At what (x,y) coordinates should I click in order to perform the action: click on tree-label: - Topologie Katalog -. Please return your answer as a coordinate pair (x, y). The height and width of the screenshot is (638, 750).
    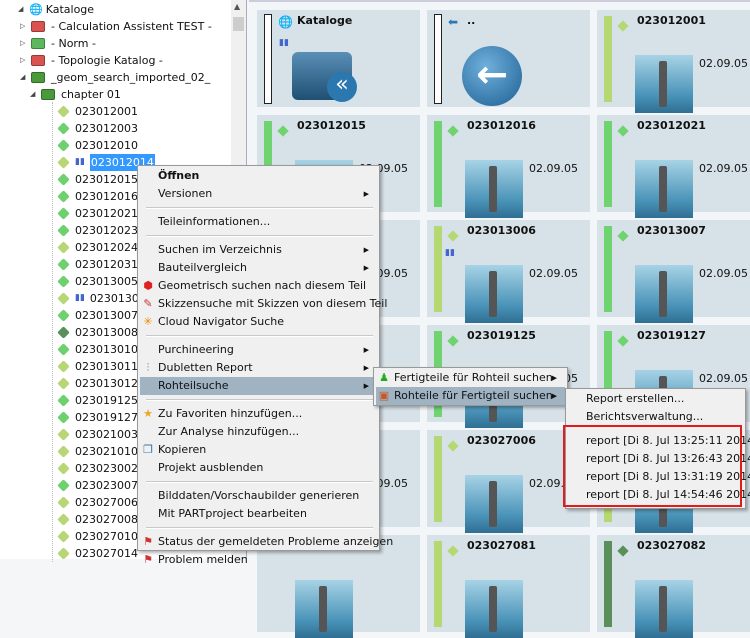
    Looking at the image, I should click on (107, 60).